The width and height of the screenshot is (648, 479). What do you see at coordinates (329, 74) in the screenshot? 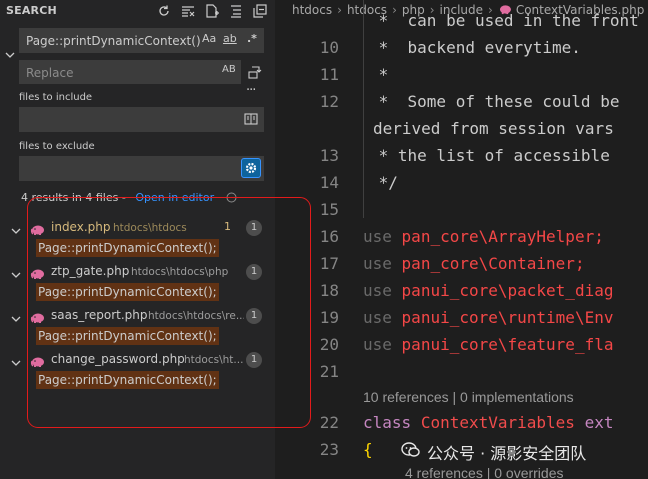
I see `line-number: 11` at bounding box center [329, 74].